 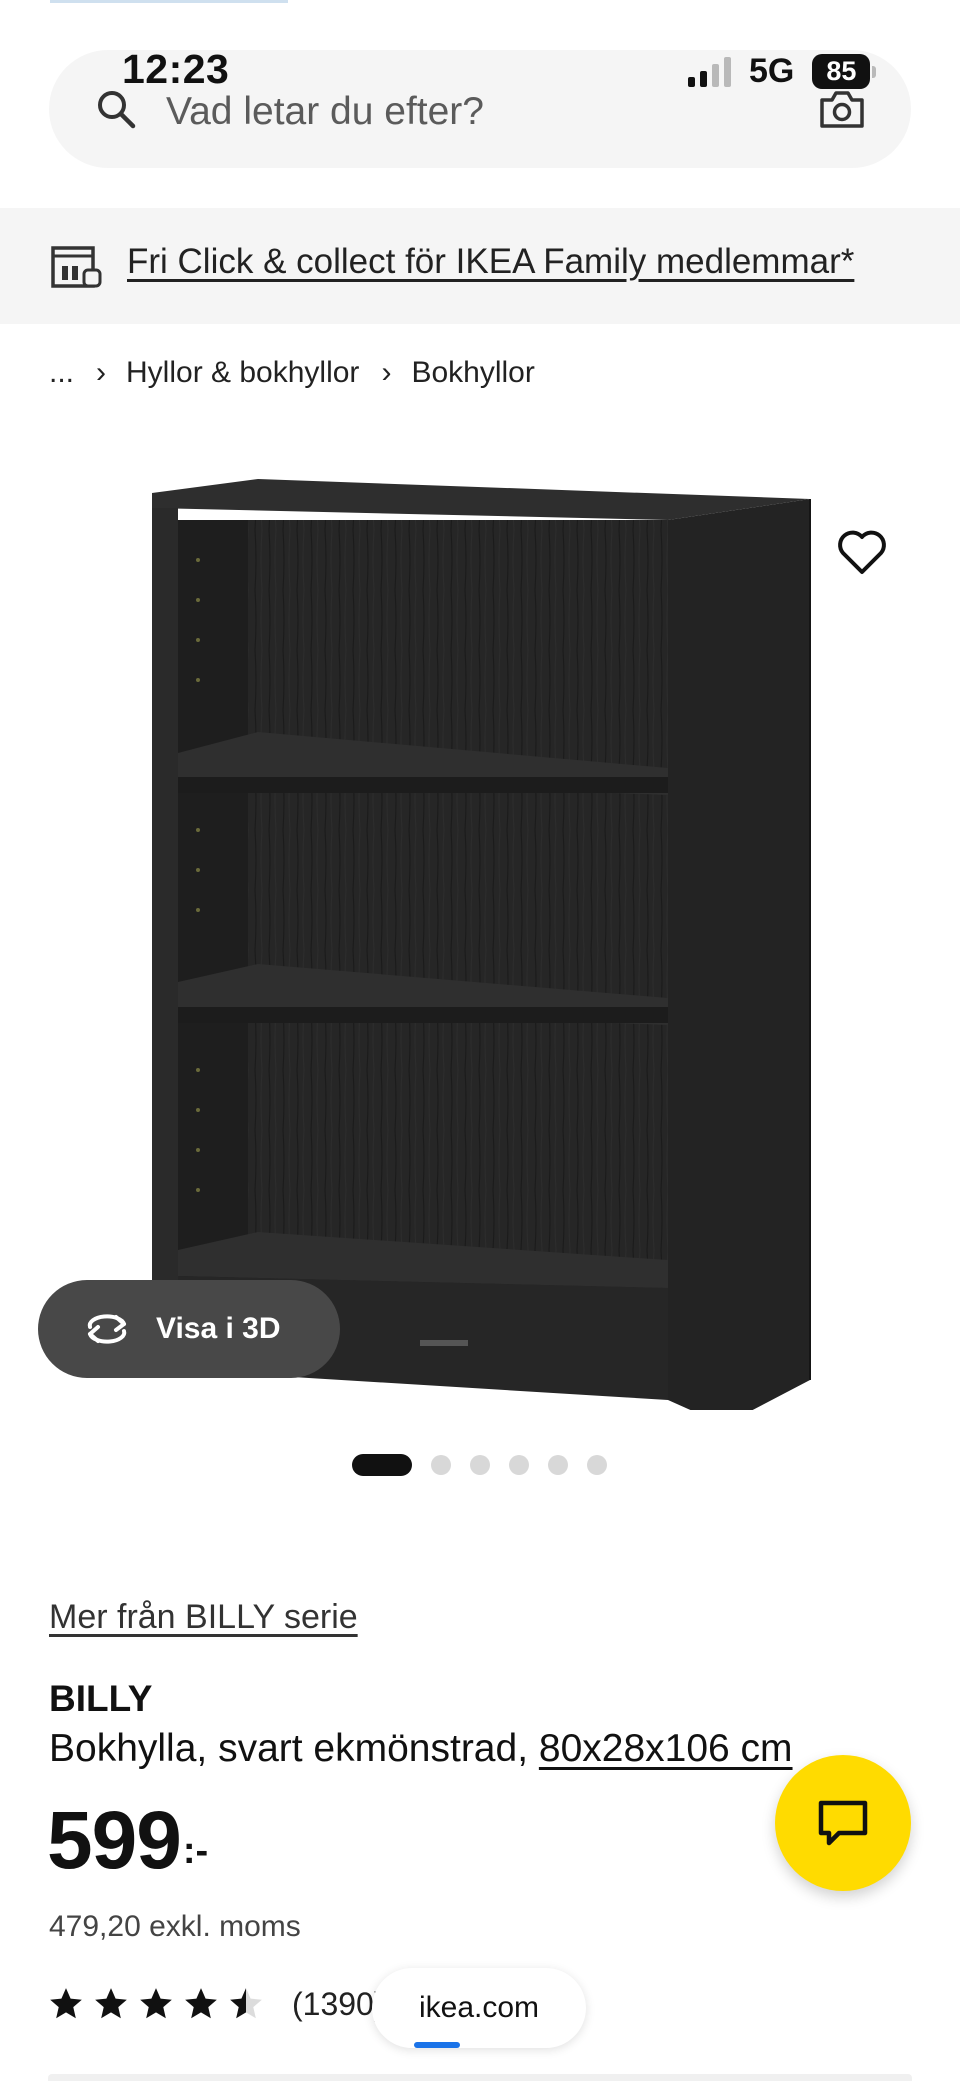 I want to click on product-dimensions-link: 80x28x106 cm, so click(x=666, y=1748).